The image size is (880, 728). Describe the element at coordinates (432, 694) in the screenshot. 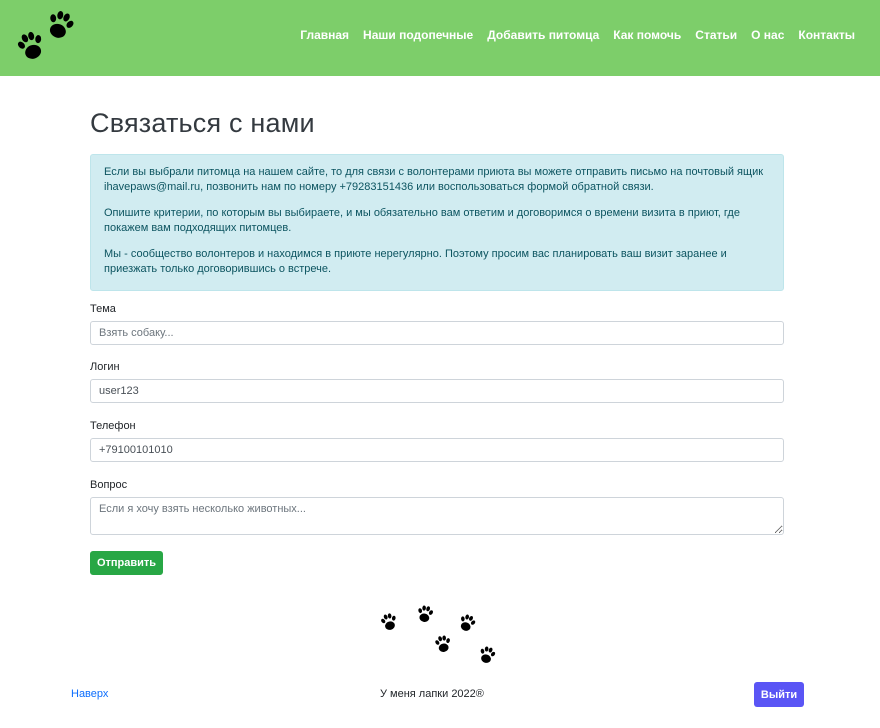

I see `copyright-text: У меня лапки 2022®` at that location.